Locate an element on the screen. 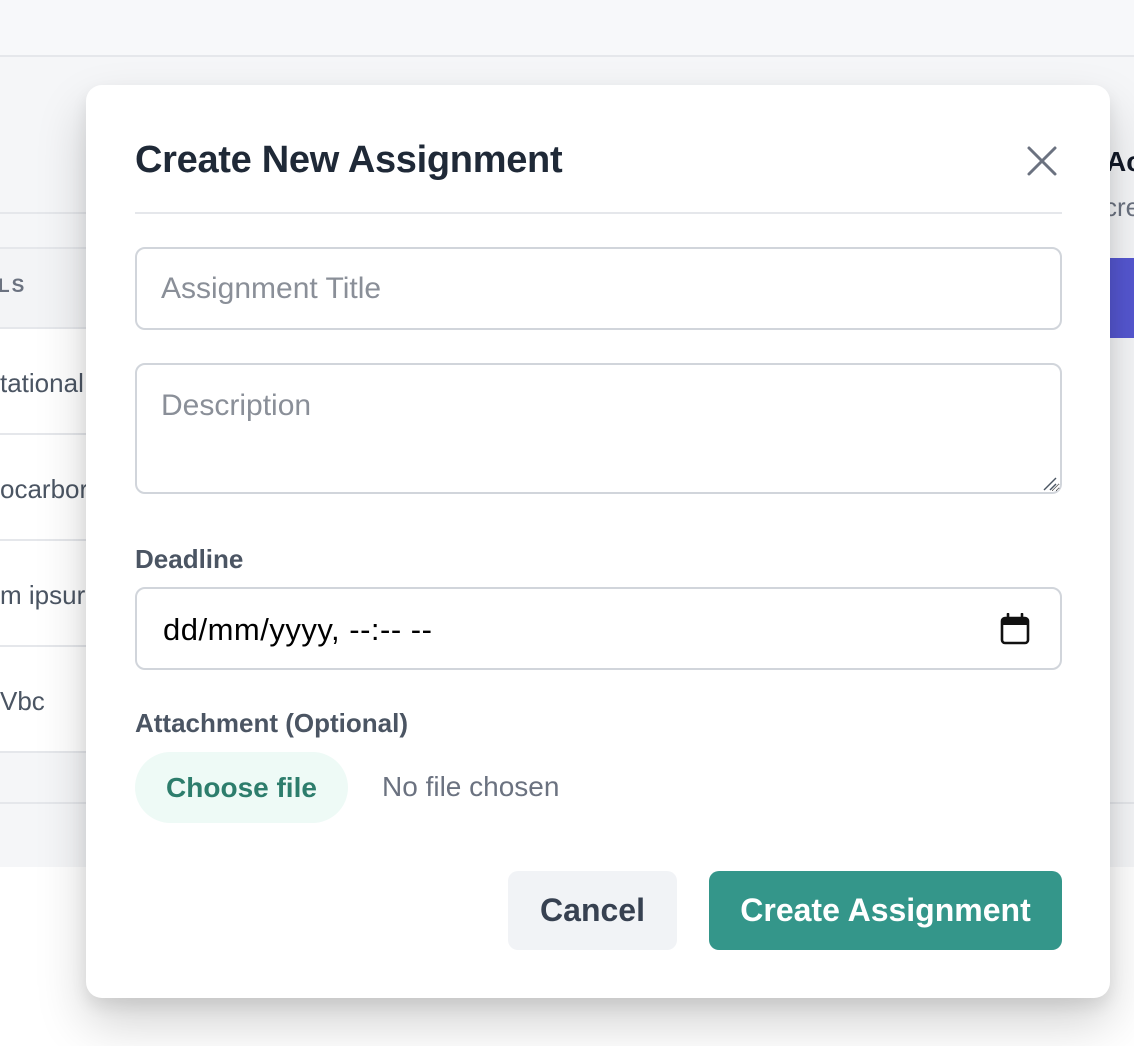 This screenshot has height=1046, width=1134. assignment-title-input is located at coordinates (598, 288).